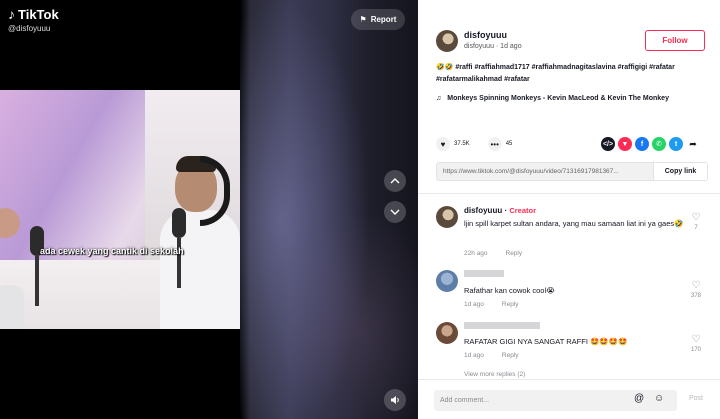 Image resolution: width=720 pixels, height=419 pixels. What do you see at coordinates (485, 35) in the screenshot?
I see `author-username: disfoyuuu` at bounding box center [485, 35].